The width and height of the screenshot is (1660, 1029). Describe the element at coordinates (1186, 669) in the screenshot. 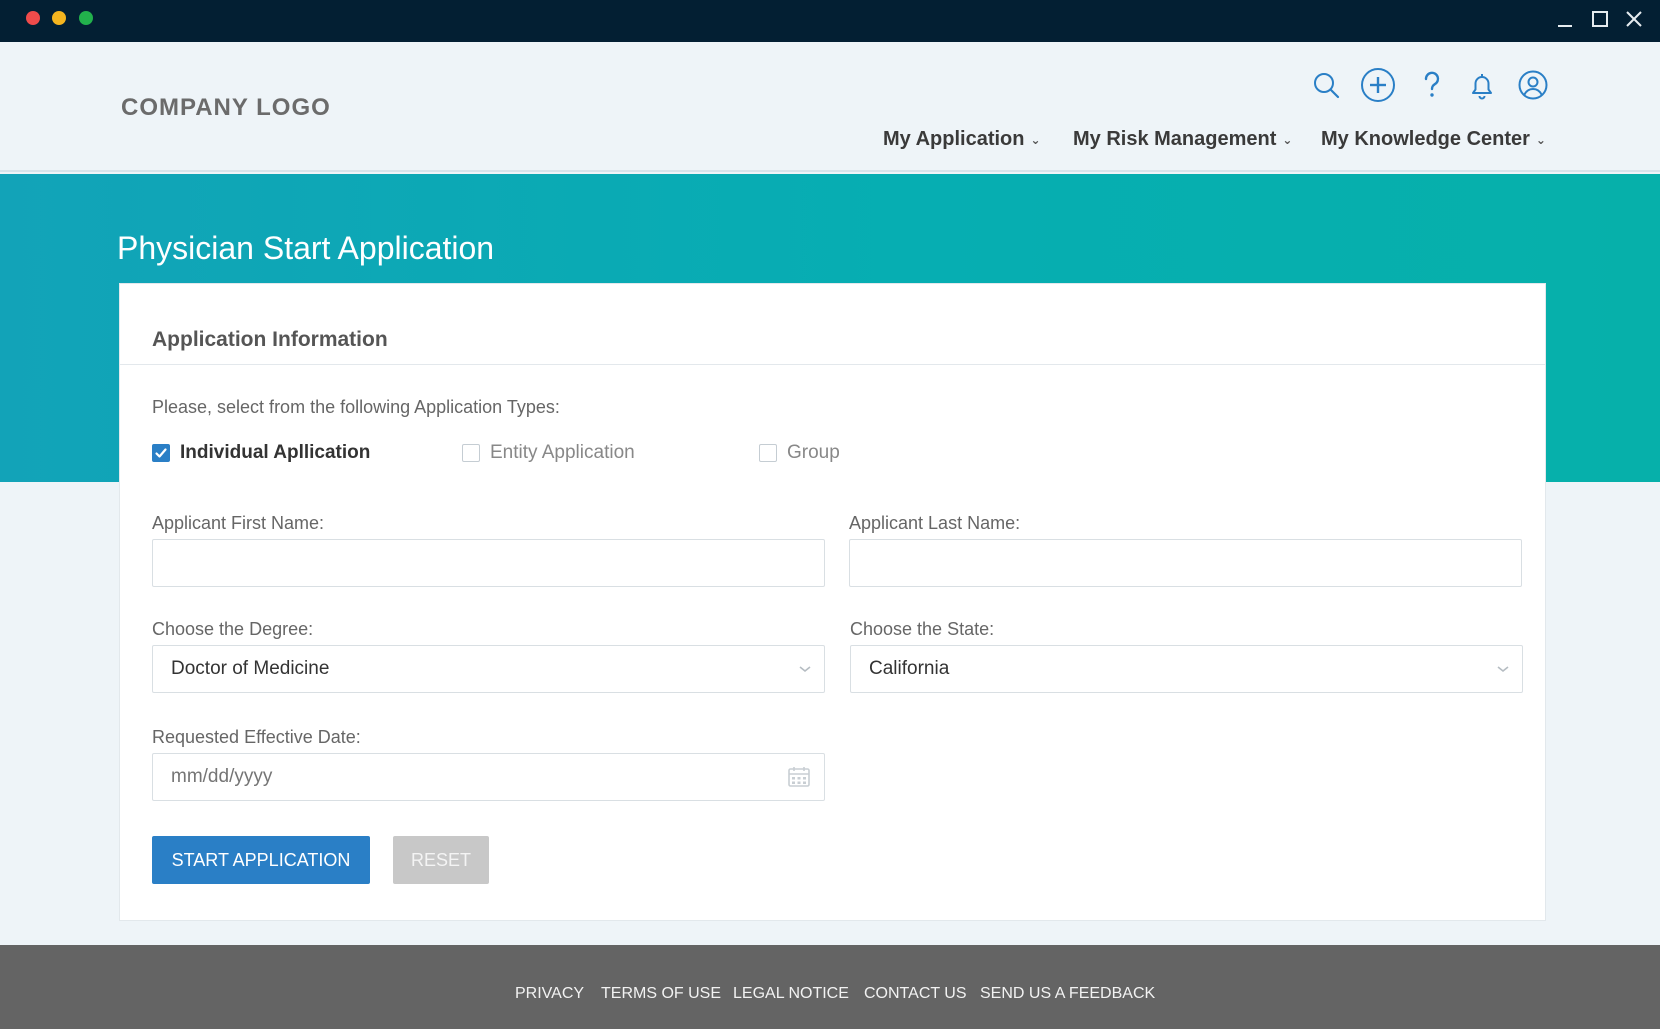

I see `state-select: California` at that location.